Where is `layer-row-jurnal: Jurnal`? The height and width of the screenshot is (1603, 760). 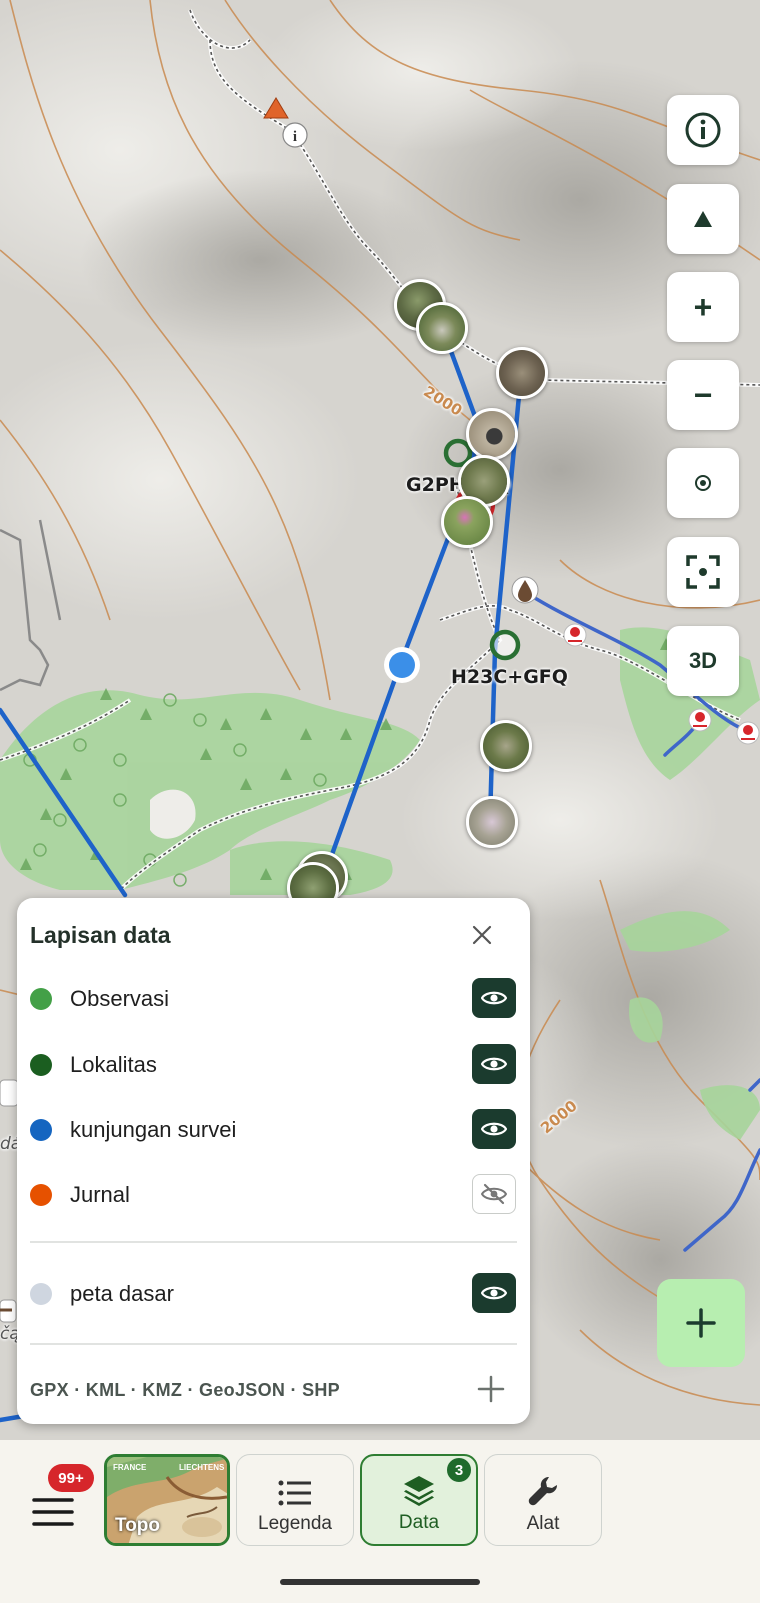 layer-row-jurnal: Jurnal is located at coordinates (273, 1195).